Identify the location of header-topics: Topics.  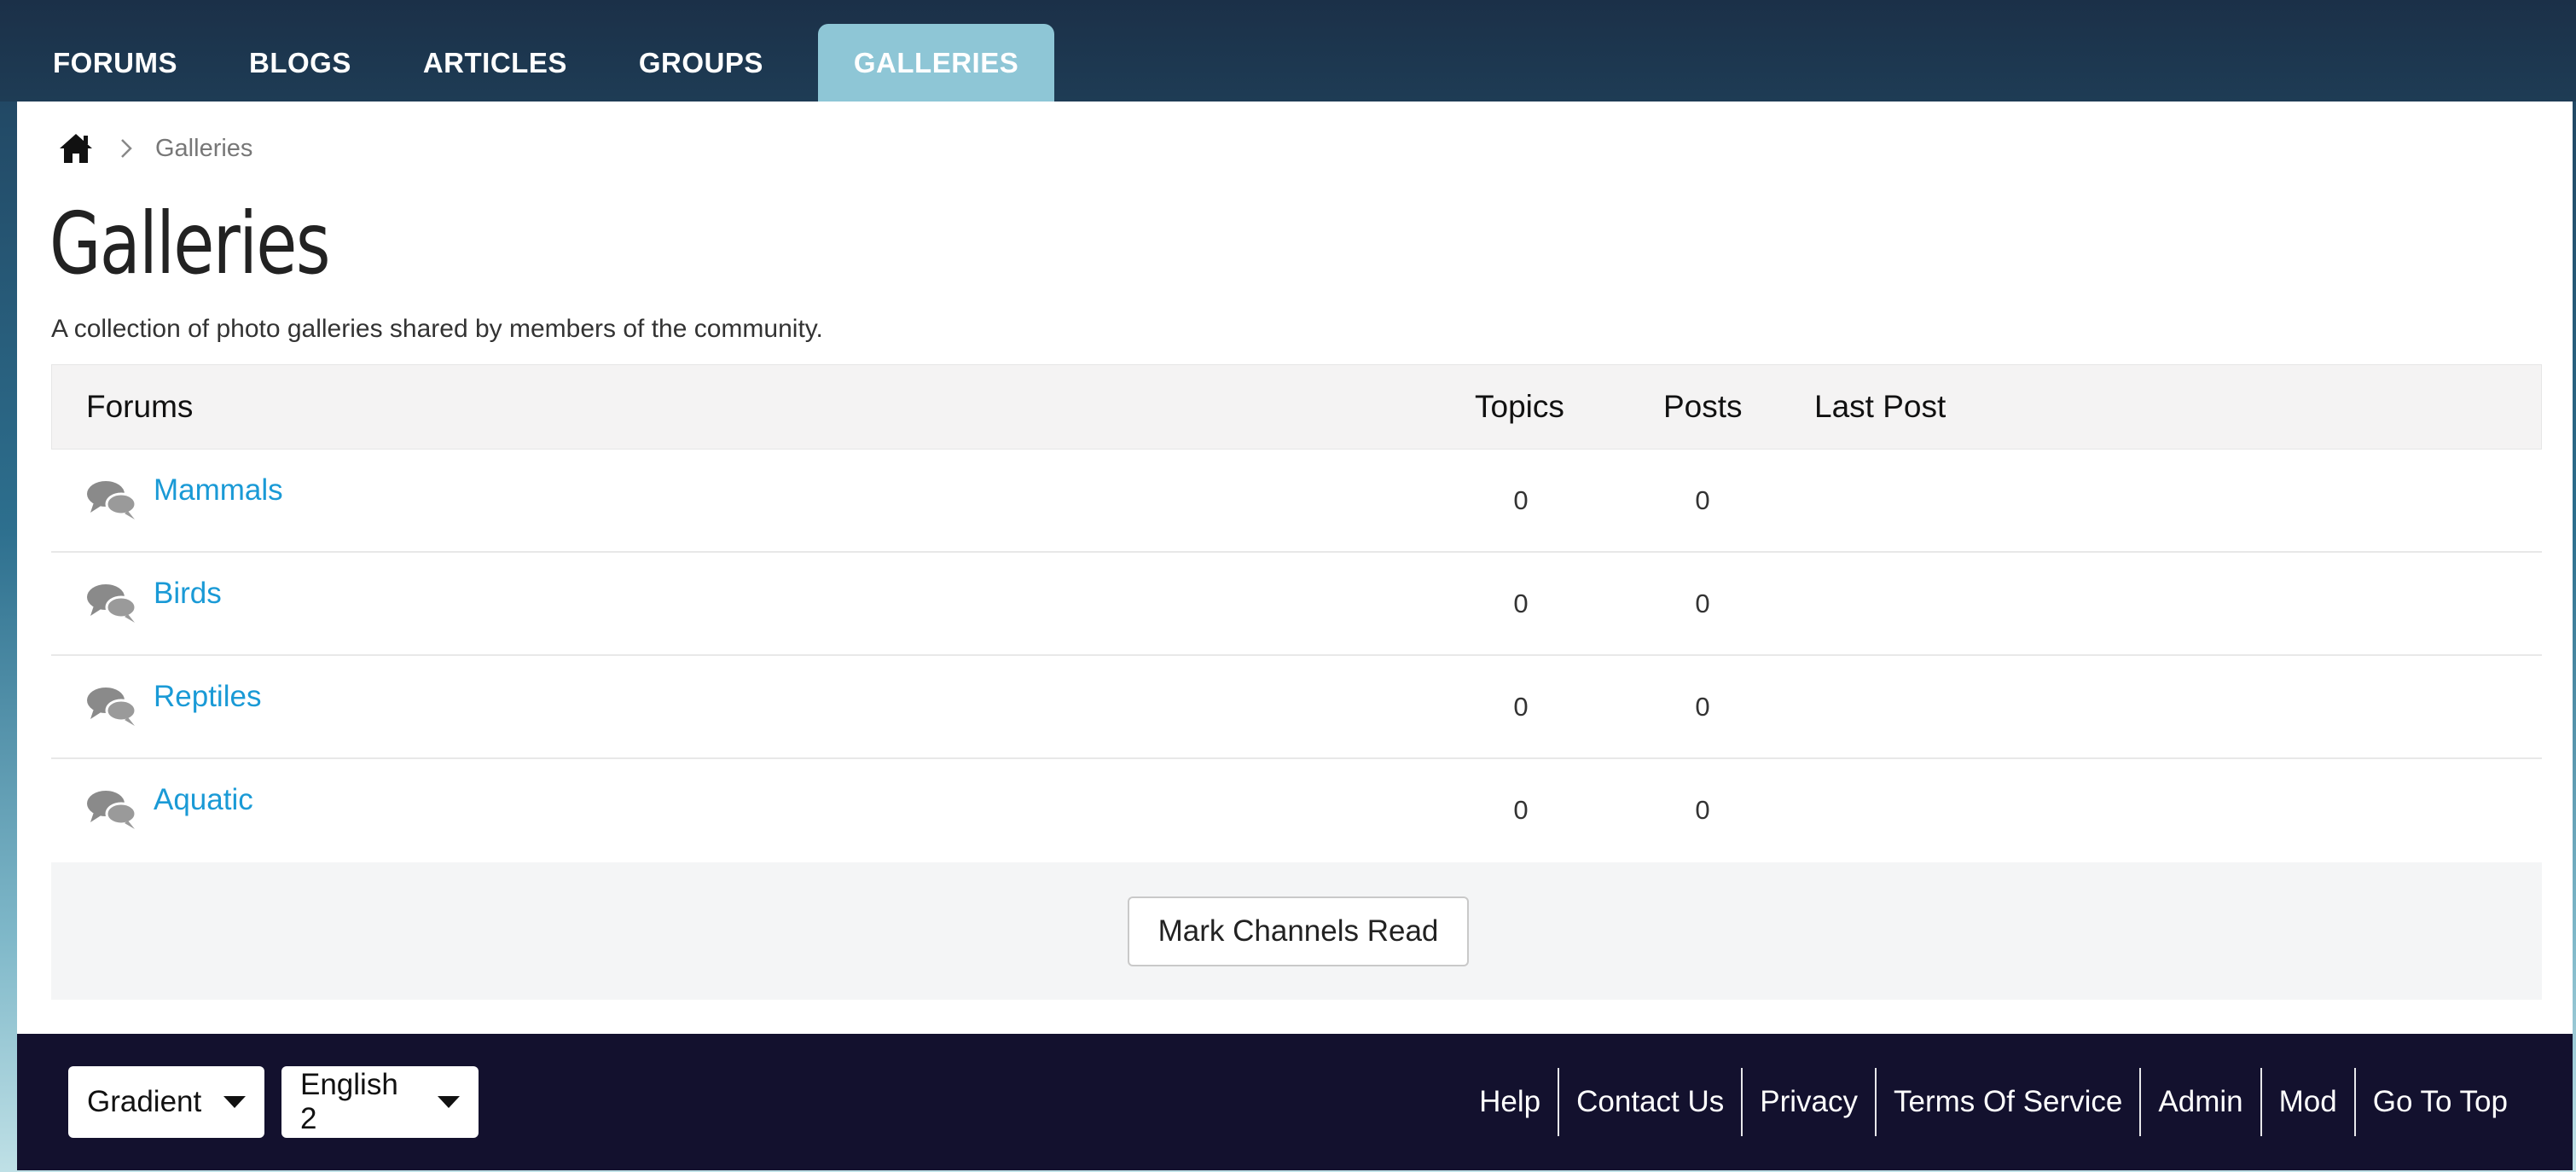
(1519, 406).